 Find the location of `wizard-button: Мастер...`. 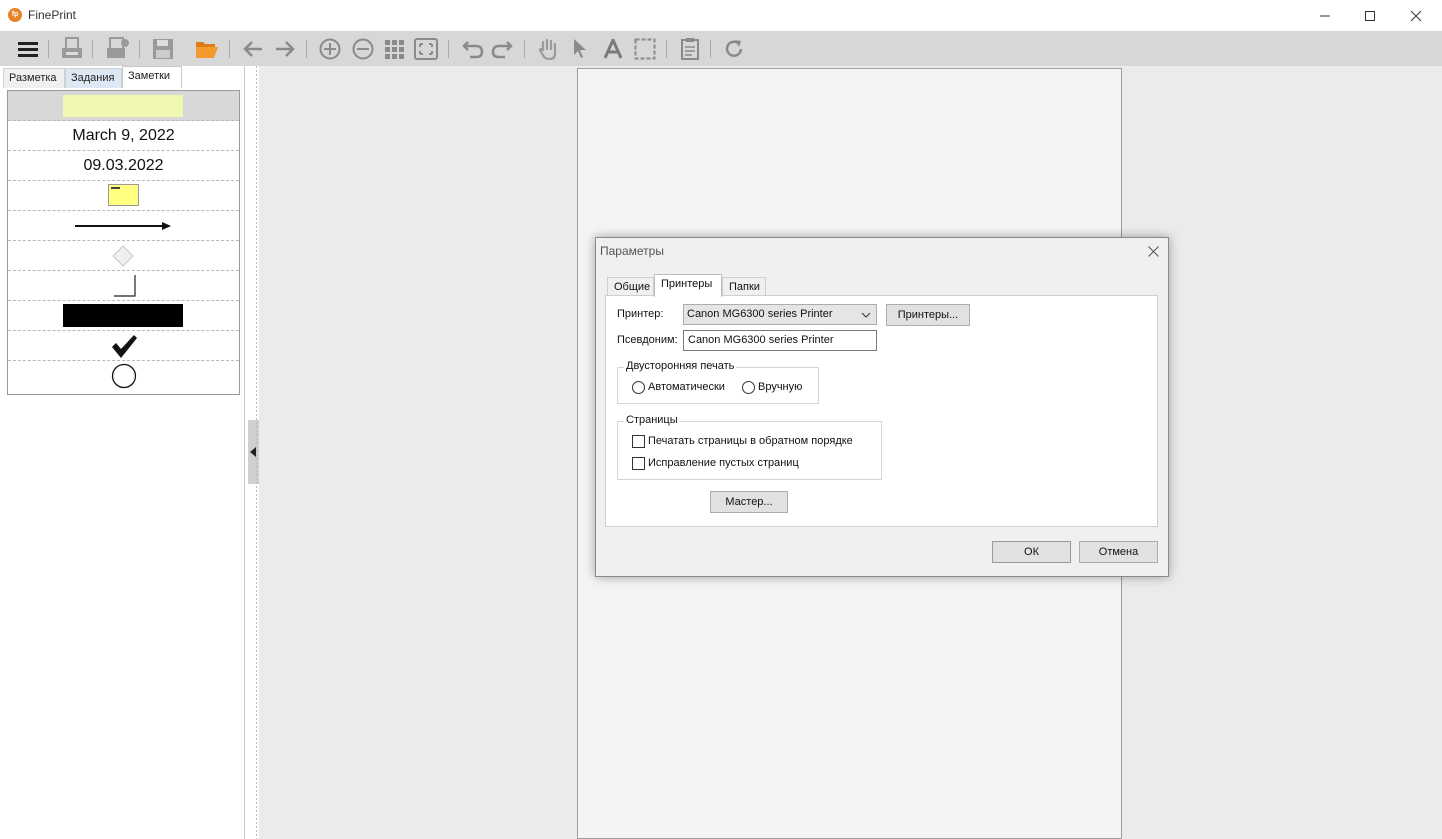

wizard-button: Мастер... is located at coordinates (749, 502).